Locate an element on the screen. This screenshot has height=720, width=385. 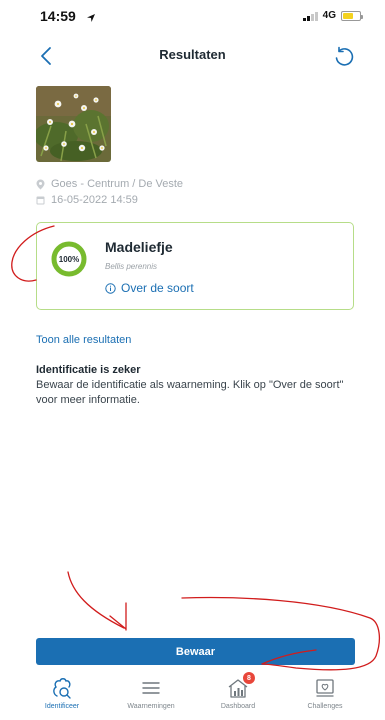
header: Resultaten is located at coordinates (192, 57).